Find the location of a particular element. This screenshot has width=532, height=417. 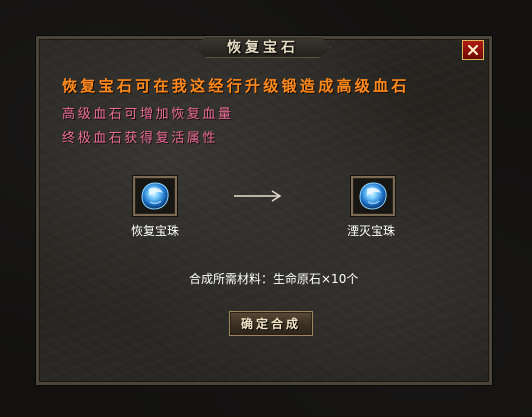

dialog-title: 恢复宝石 is located at coordinates (263, 48).